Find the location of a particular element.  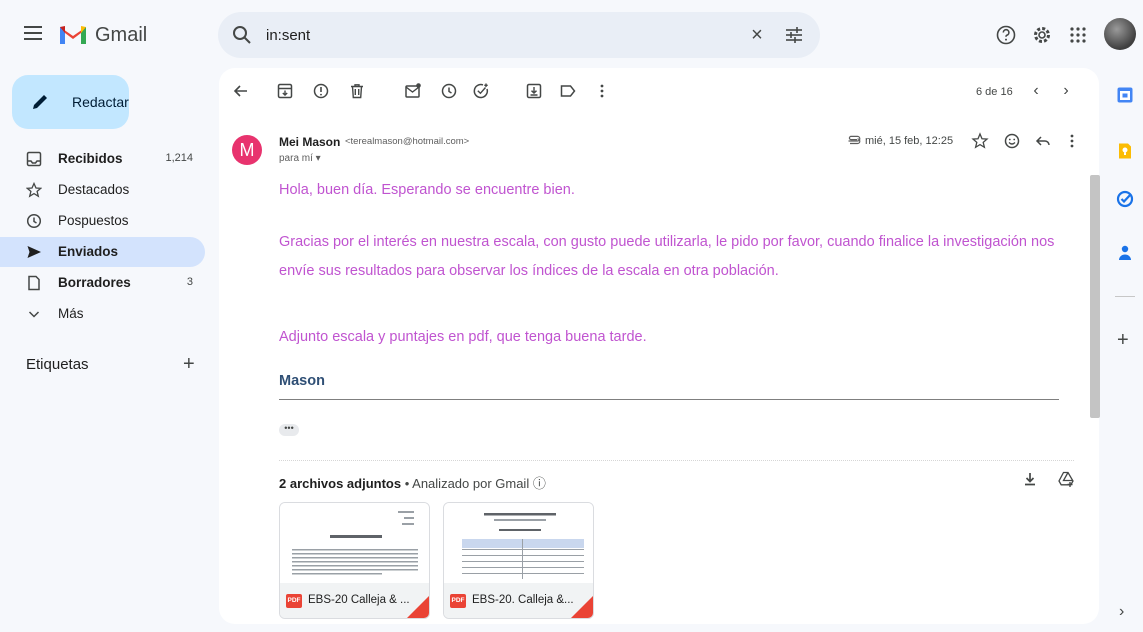

back-arrow-icon is located at coordinates (241, 91).